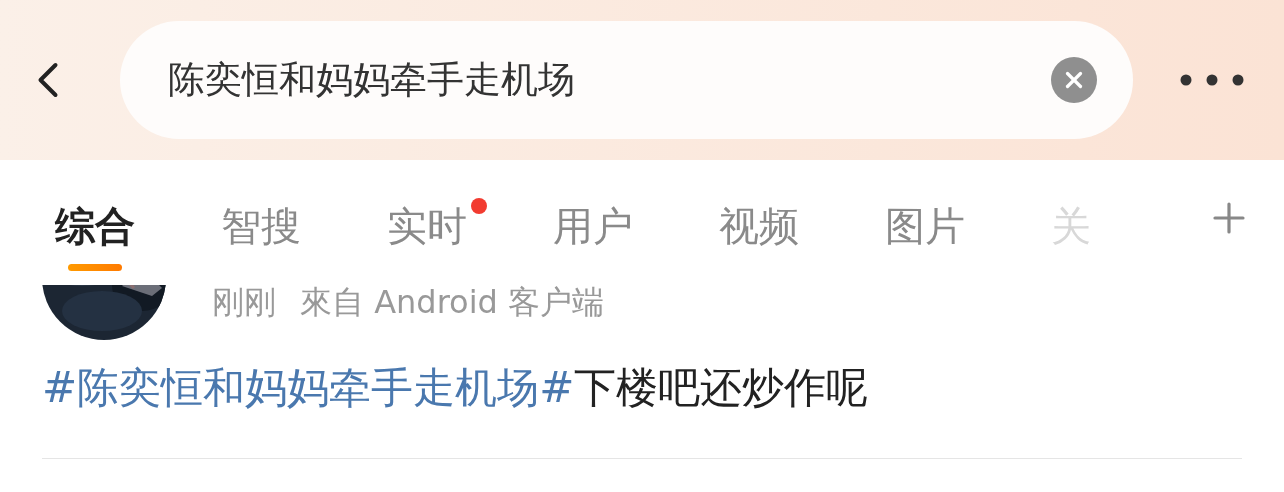 This screenshot has width=1284, height=492. I want to click on tab: 视频, so click(759, 226).